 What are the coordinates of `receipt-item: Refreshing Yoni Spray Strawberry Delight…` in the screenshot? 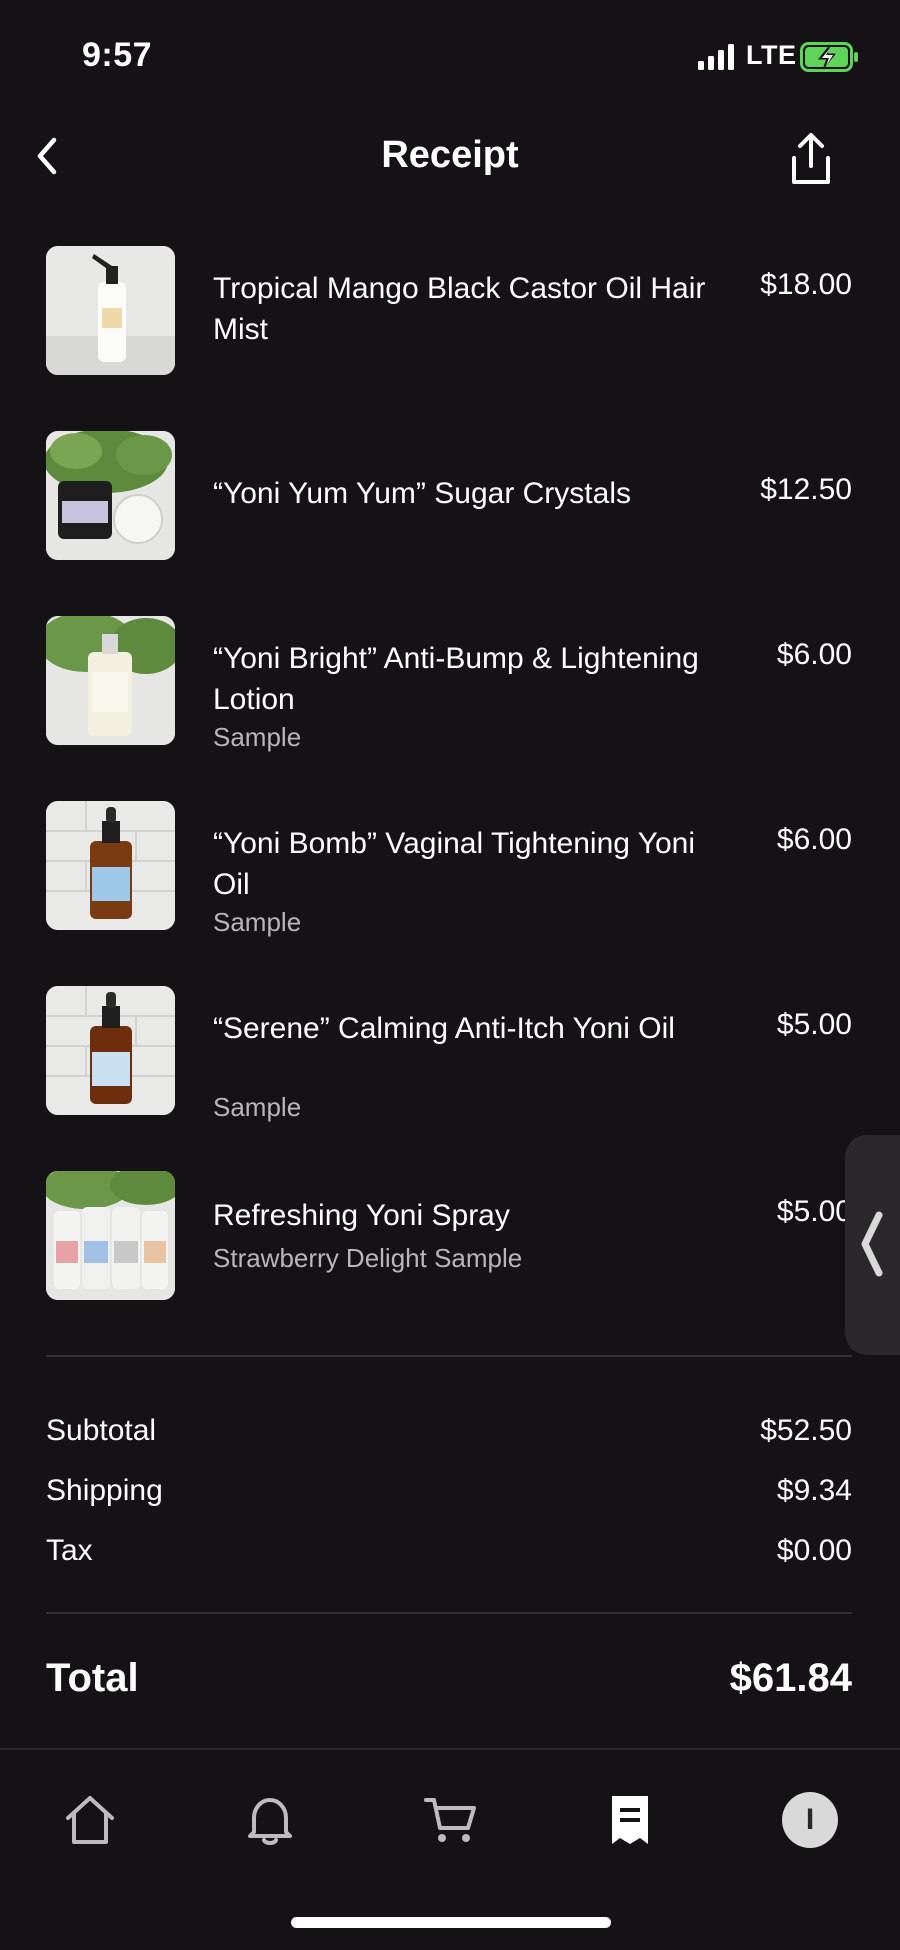 It's located at (450, 1236).